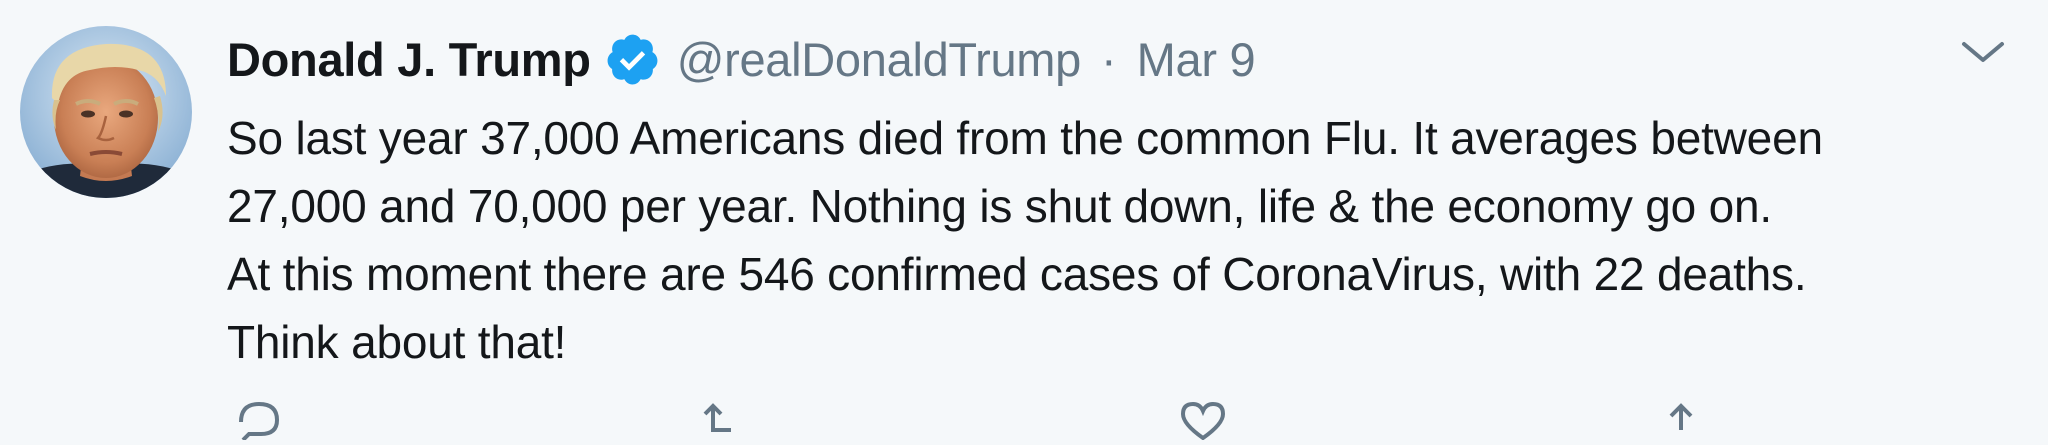 Image resolution: width=2048 pixels, height=445 pixels. I want to click on tweet-timestamp: Mar 9, so click(1196, 59).